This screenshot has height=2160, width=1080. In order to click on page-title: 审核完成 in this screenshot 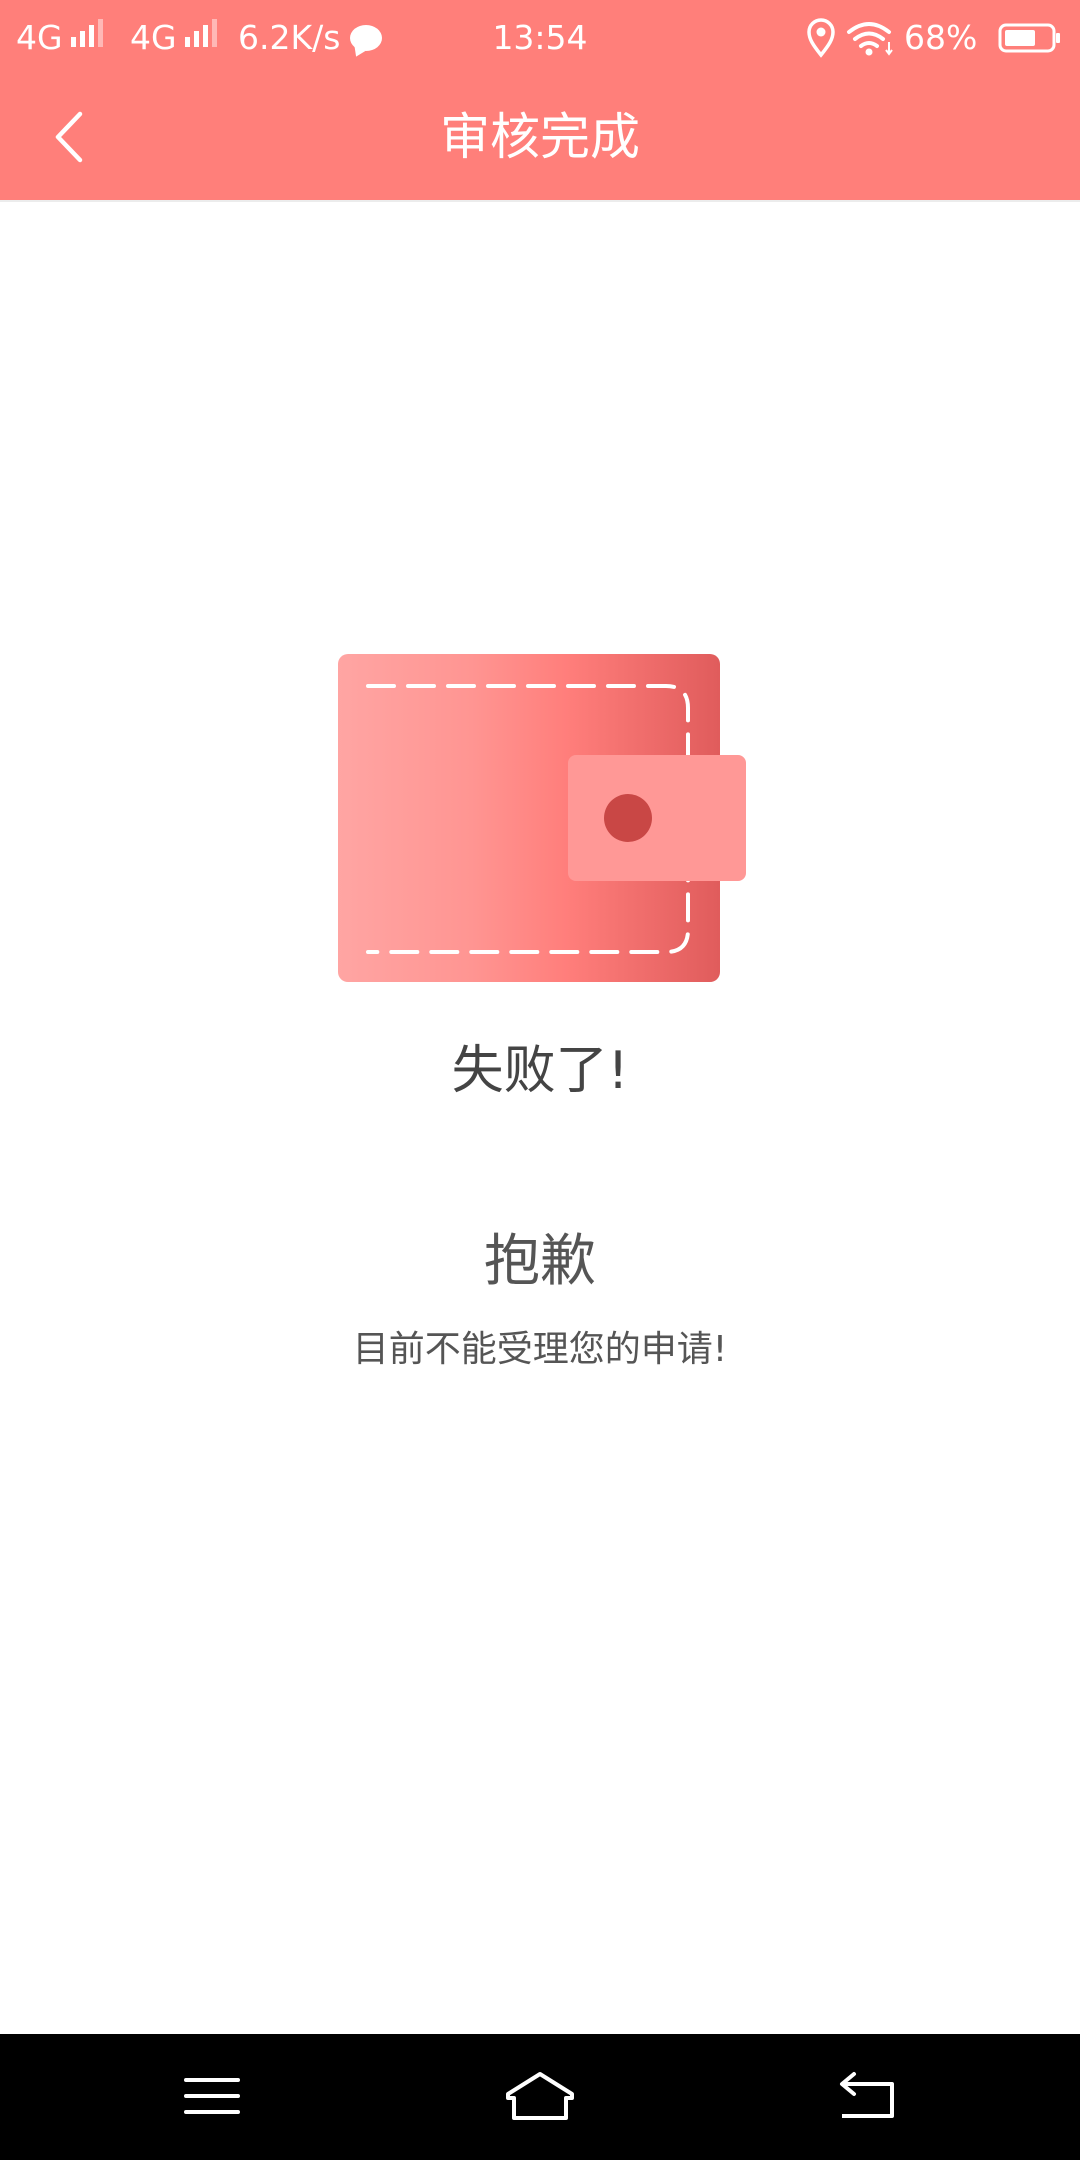, I will do `click(540, 137)`.